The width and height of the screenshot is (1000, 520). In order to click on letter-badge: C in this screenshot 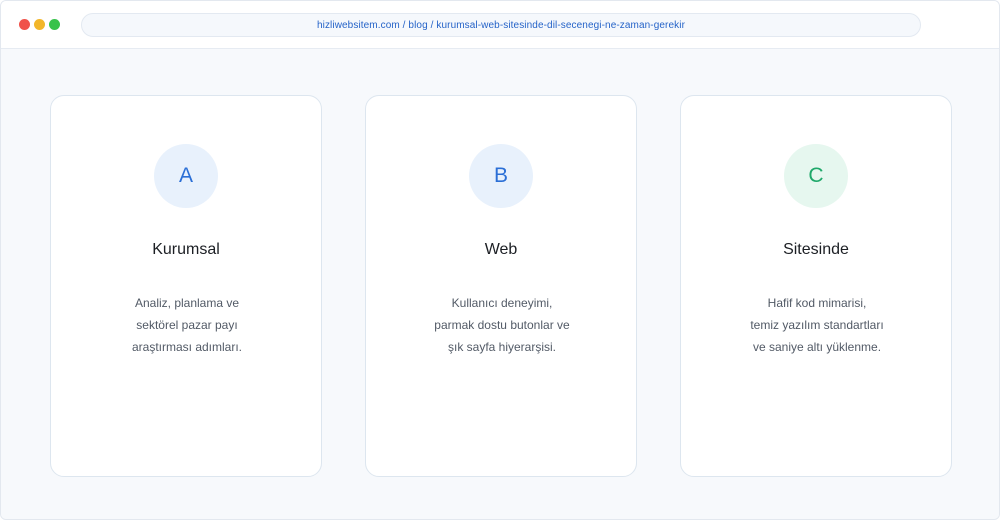, I will do `click(816, 176)`.